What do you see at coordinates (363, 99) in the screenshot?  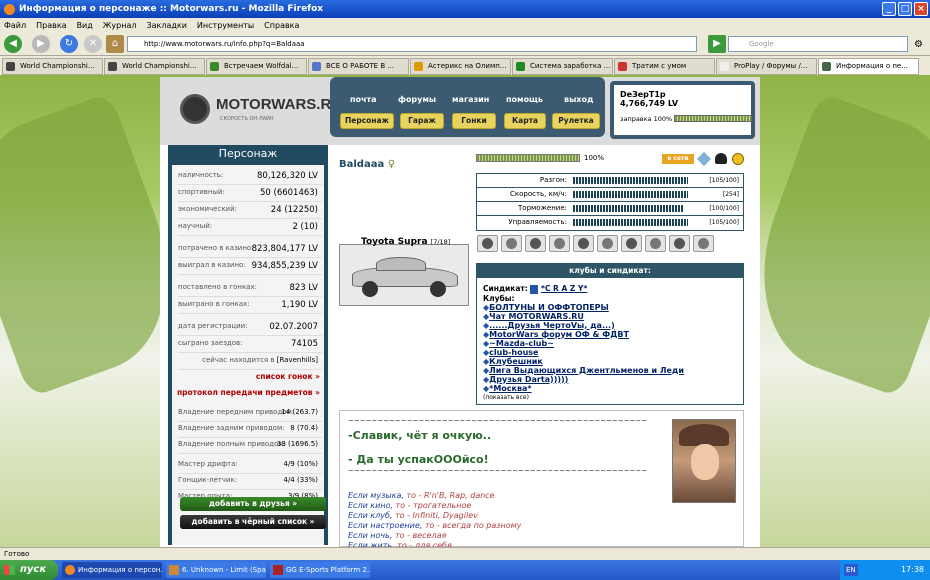 I see `menu-link-mail: почта` at bounding box center [363, 99].